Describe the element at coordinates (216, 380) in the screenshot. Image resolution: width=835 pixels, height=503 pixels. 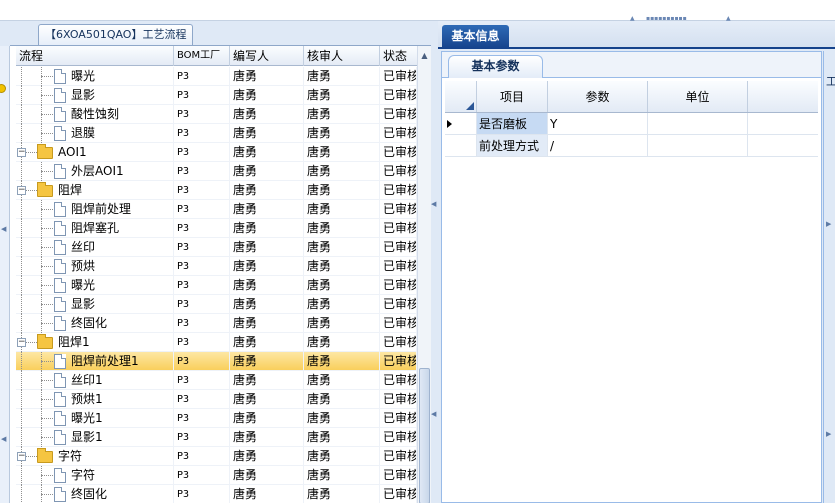
I see `tree-row: 丝印1 P3 唐勇 唐勇 已审核` at that location.